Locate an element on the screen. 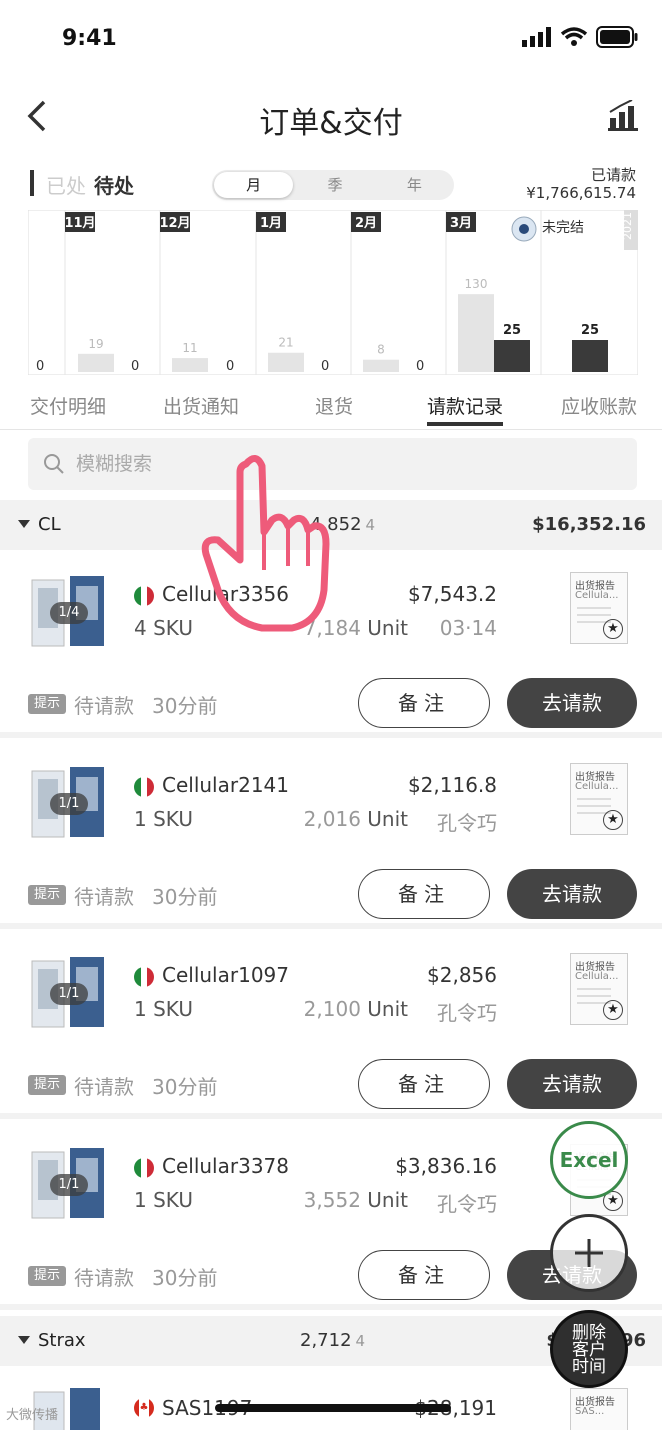 This screenshot has width=662, height=1430. bar-value-label: 25 is located at coordinates (512, 330).